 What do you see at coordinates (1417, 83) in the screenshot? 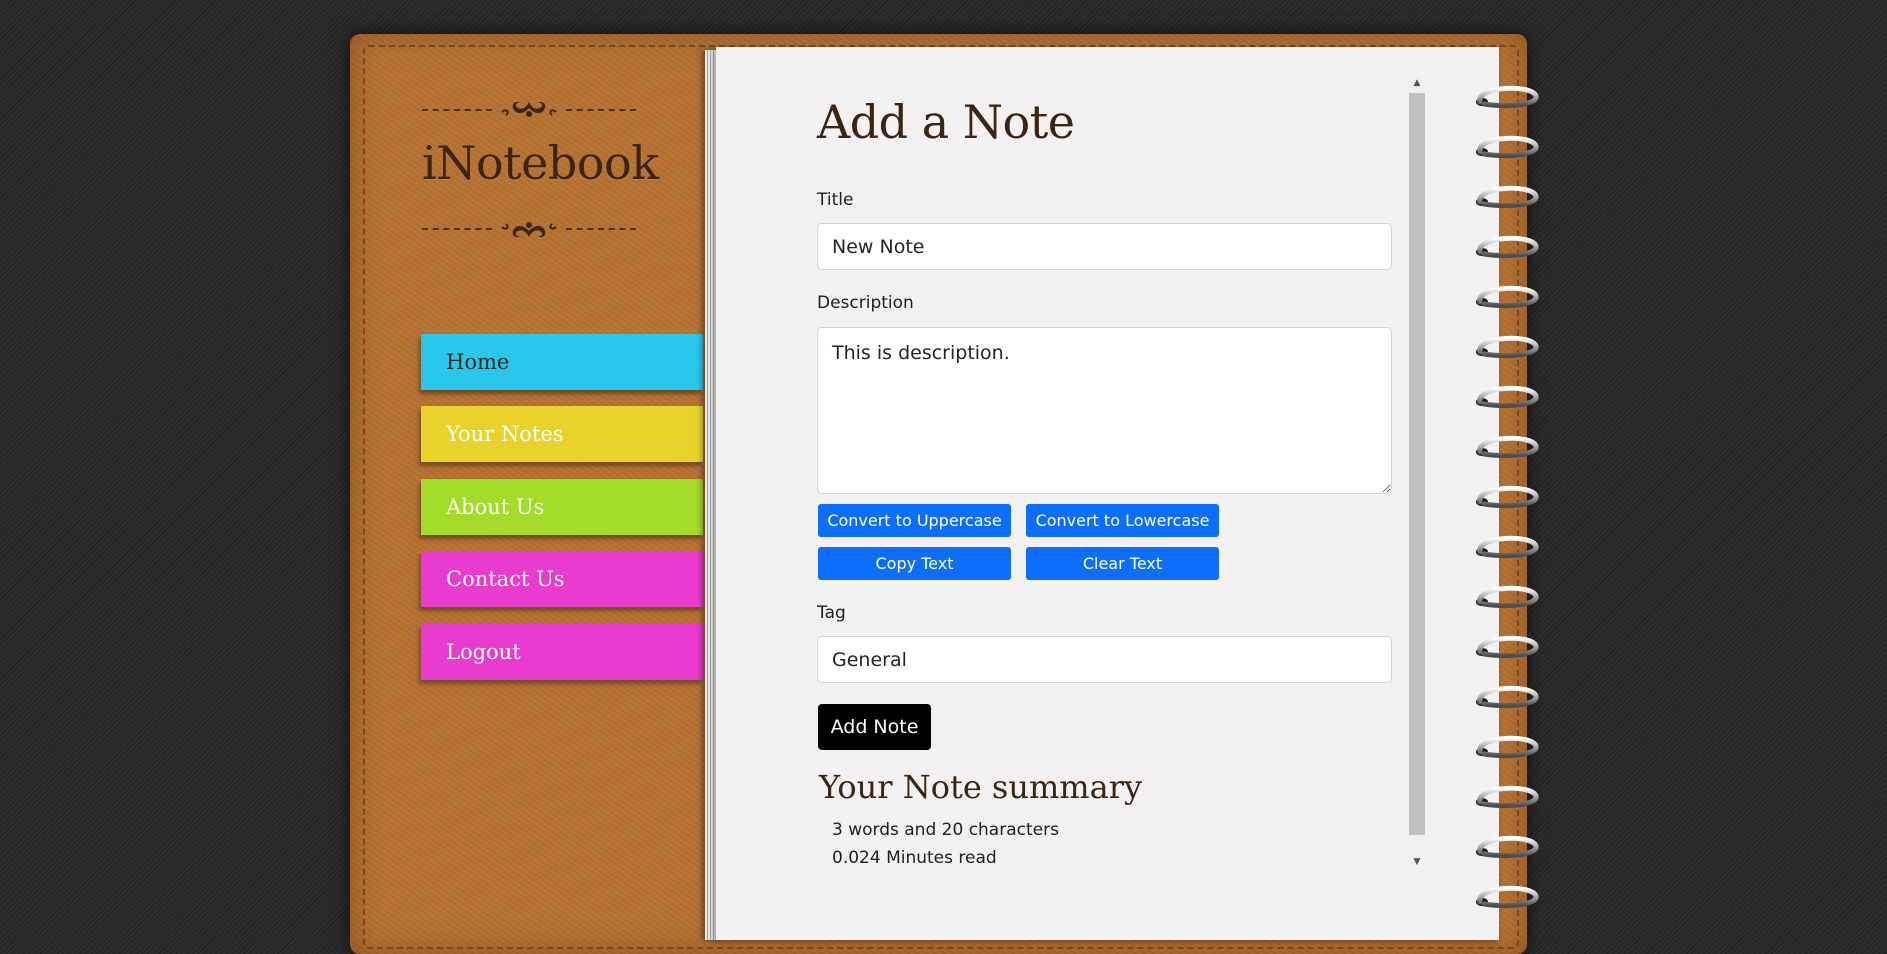
I see `scroll-up-arrow-icon: ▲` at bounding box center [1417, 83].